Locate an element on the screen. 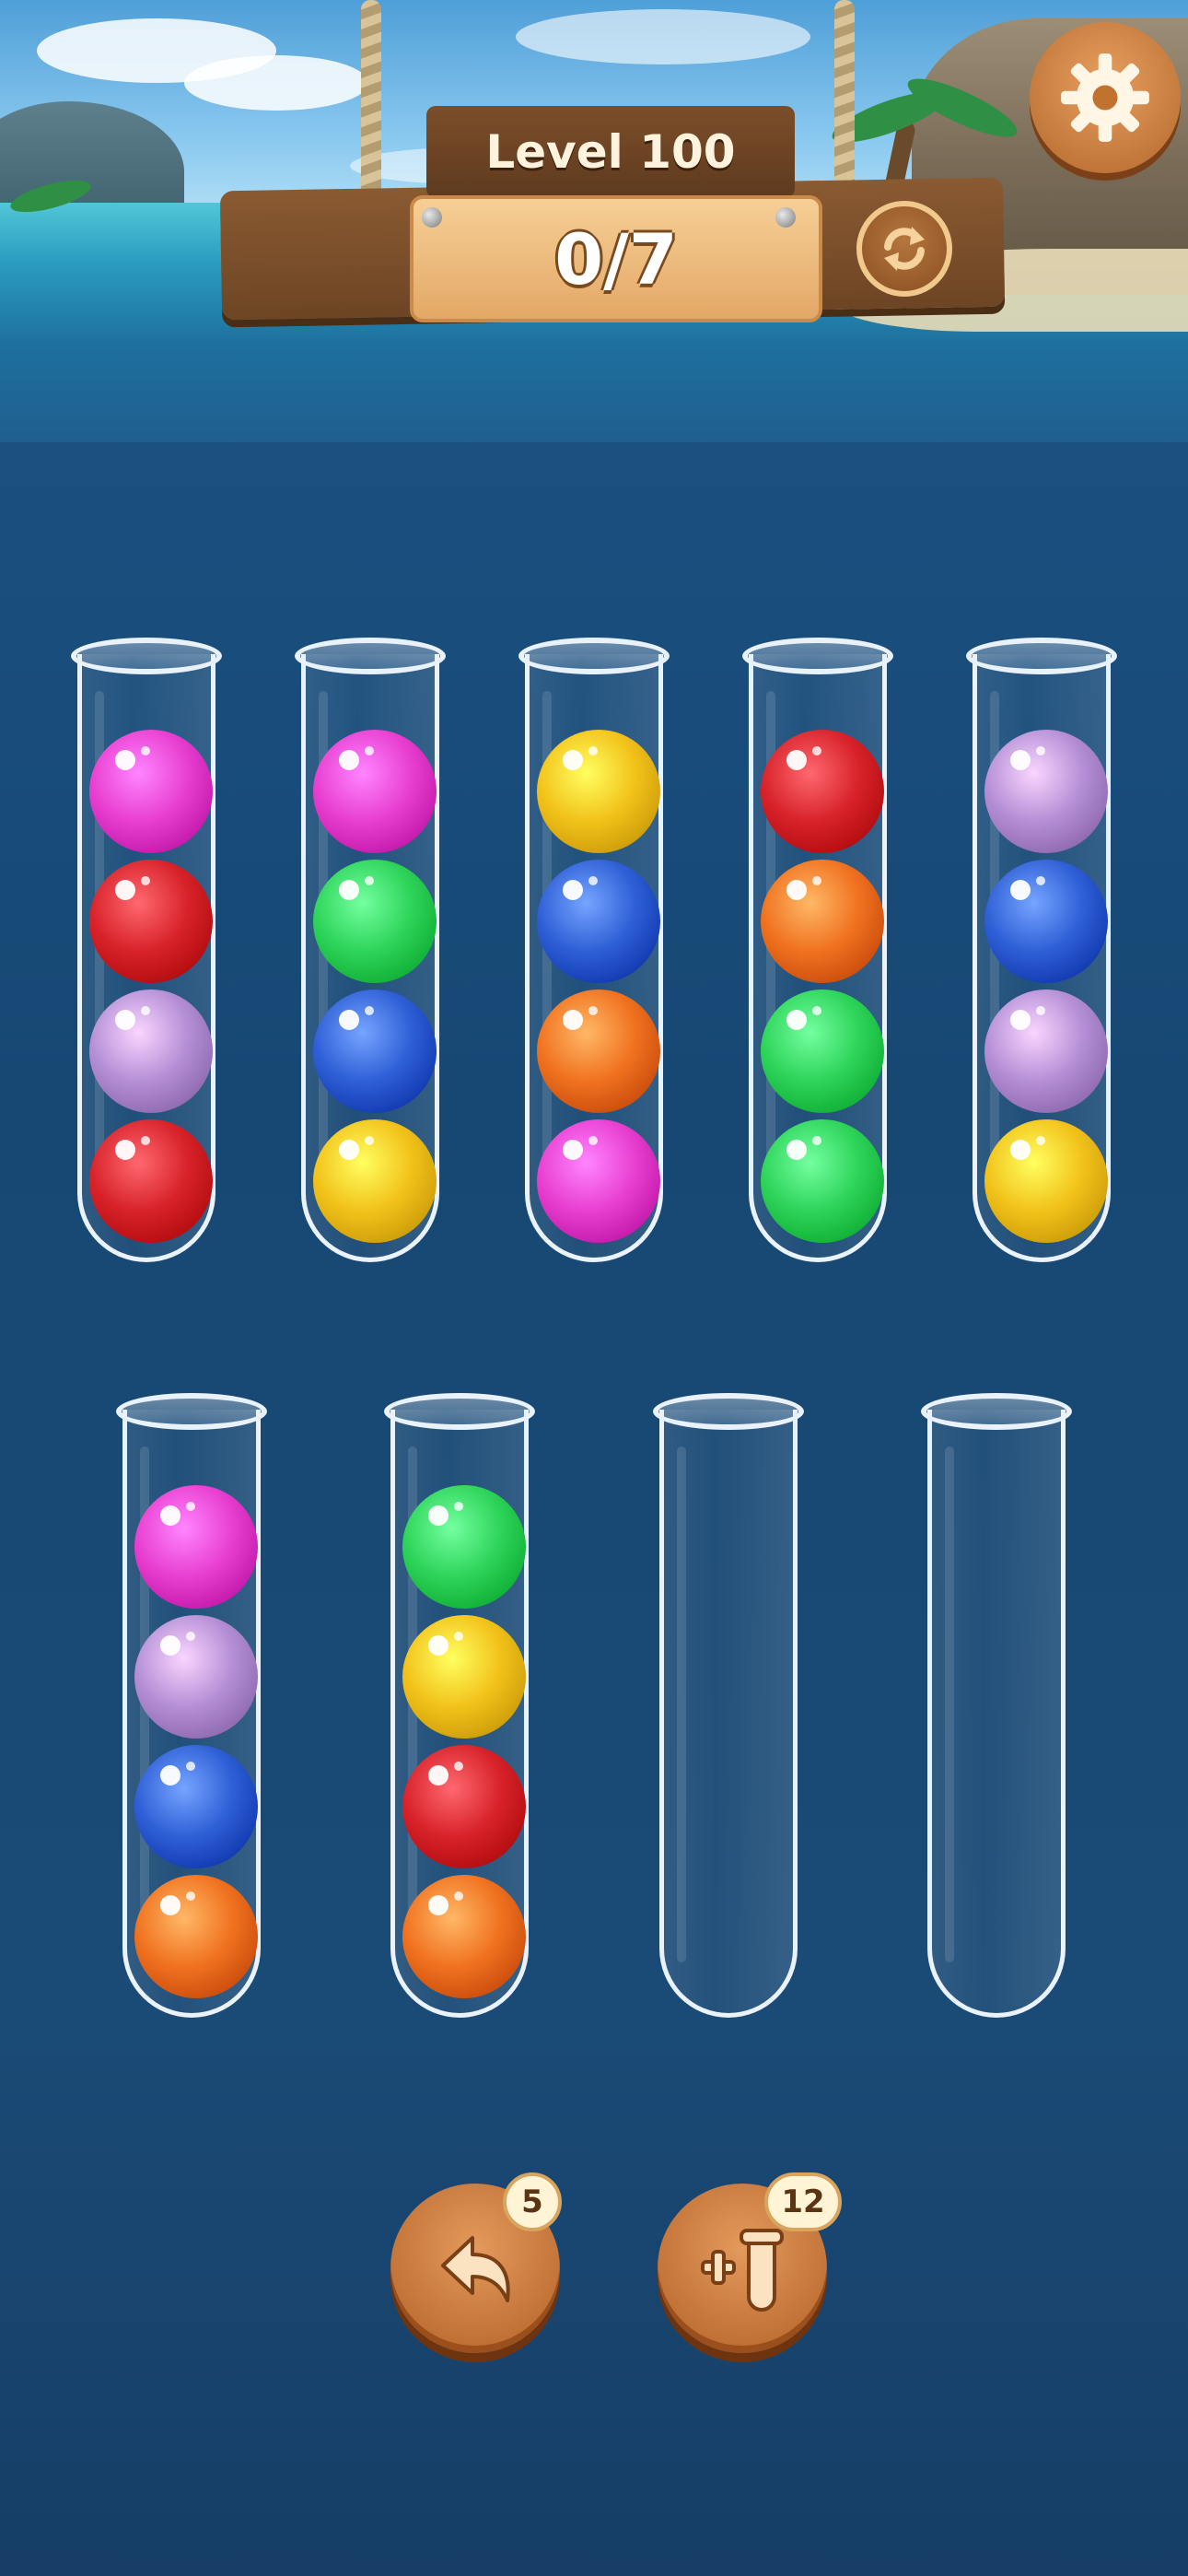 This screenshot has height=2576, width=1188. gear-icon is located at coordinates (1105, 97).